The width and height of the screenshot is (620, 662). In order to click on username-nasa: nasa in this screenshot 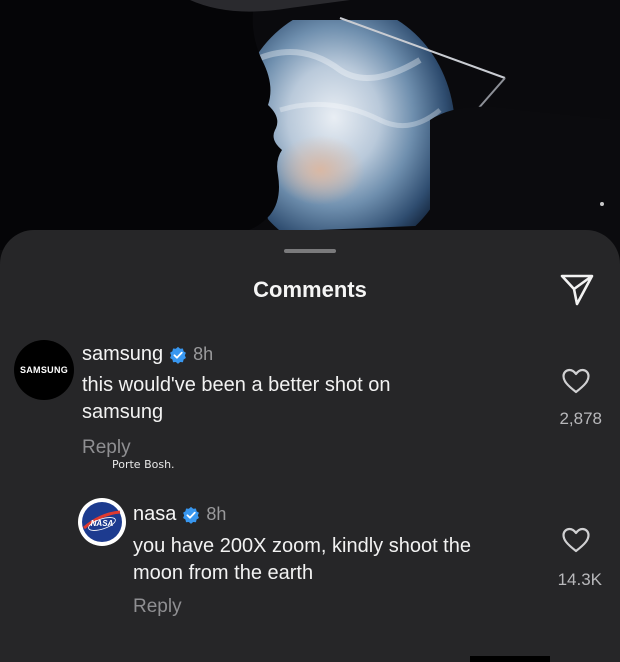, I will do `click(154, 514)`.